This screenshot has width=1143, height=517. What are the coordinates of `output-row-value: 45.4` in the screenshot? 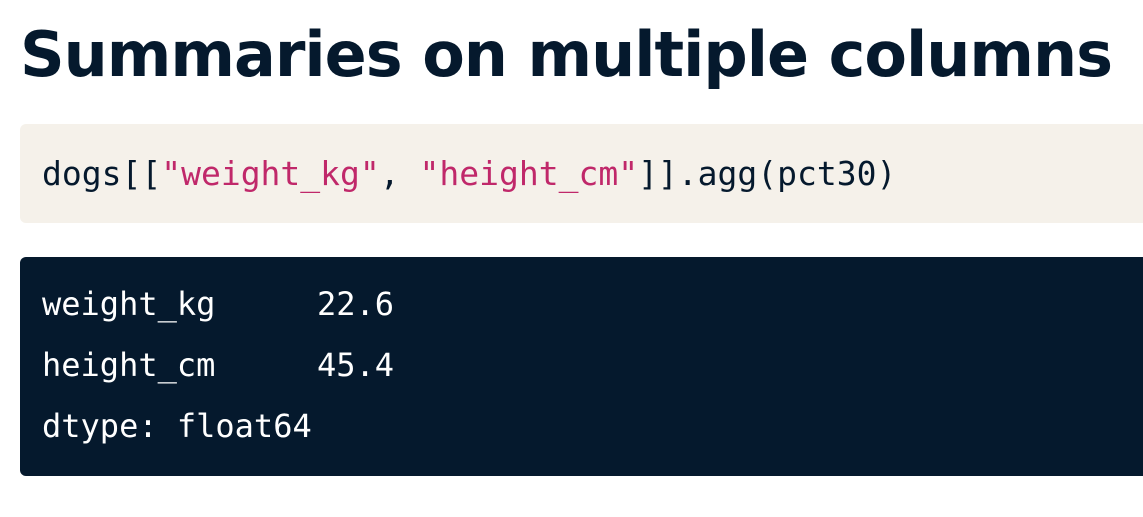 It's located at (356, 365).